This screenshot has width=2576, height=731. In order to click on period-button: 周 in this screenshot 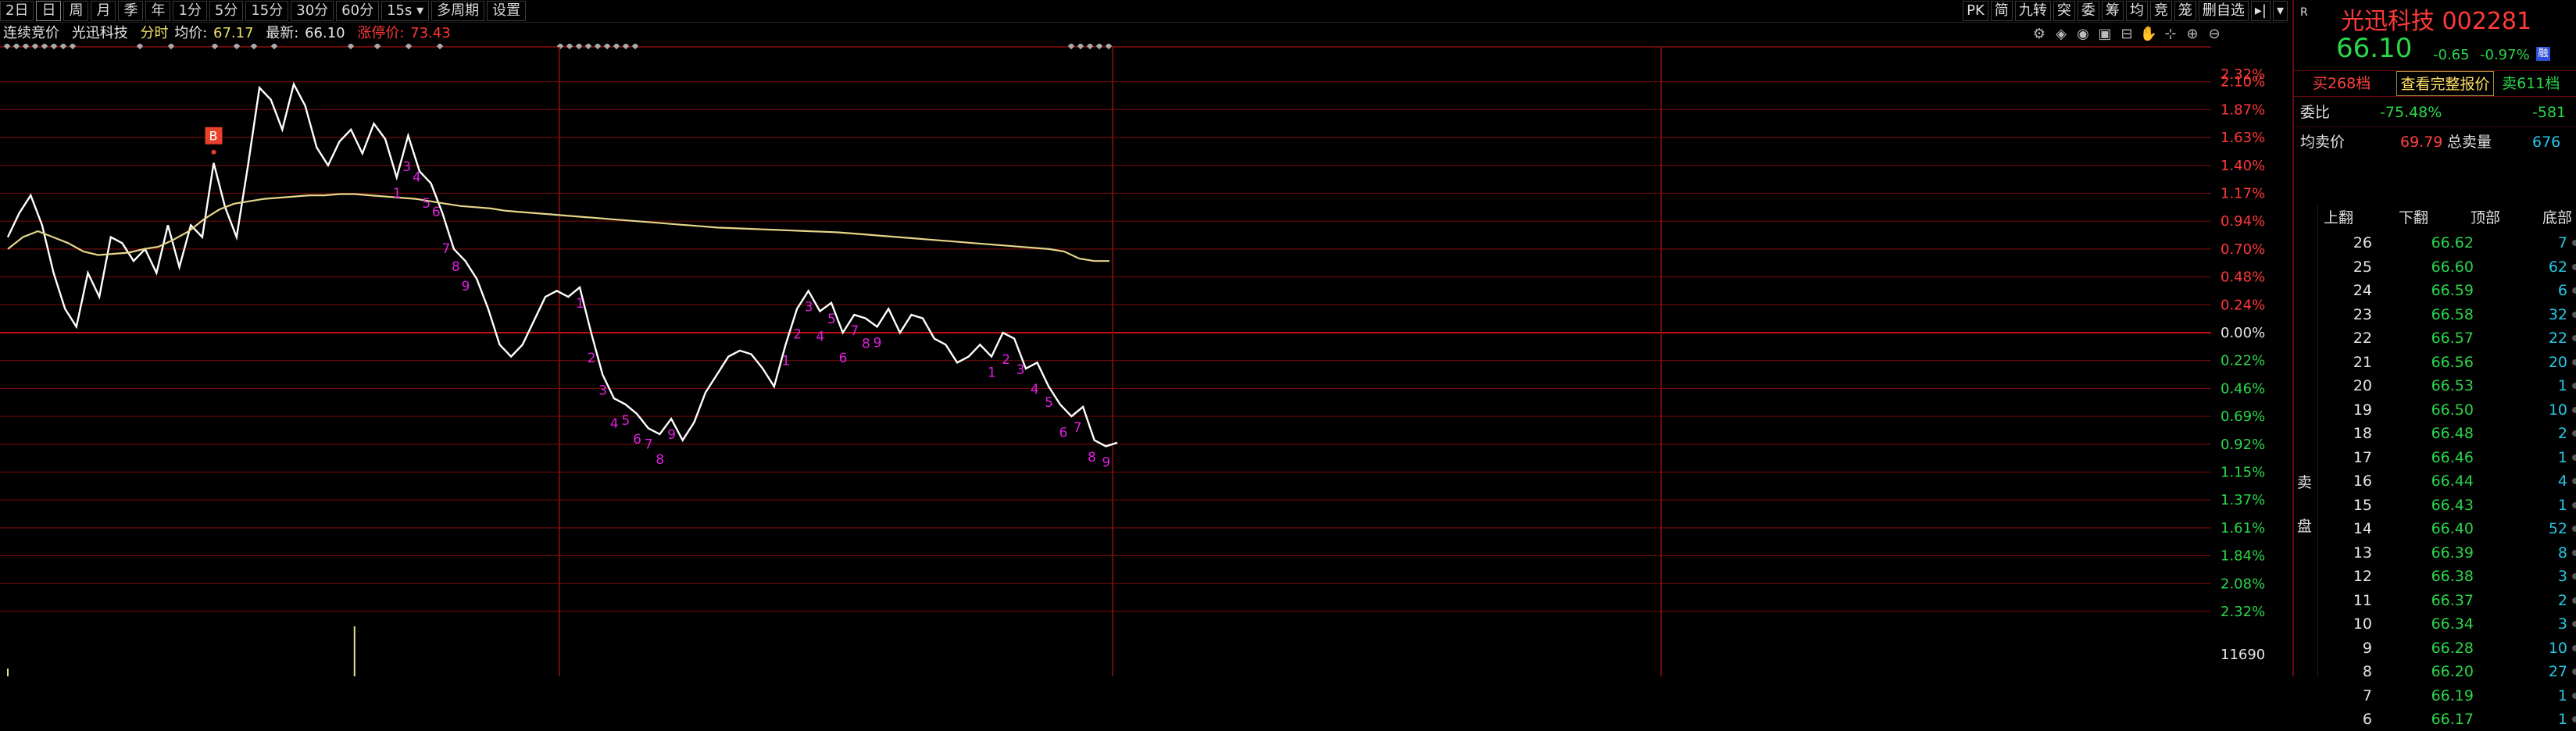, I will do `click(76, 11)`.